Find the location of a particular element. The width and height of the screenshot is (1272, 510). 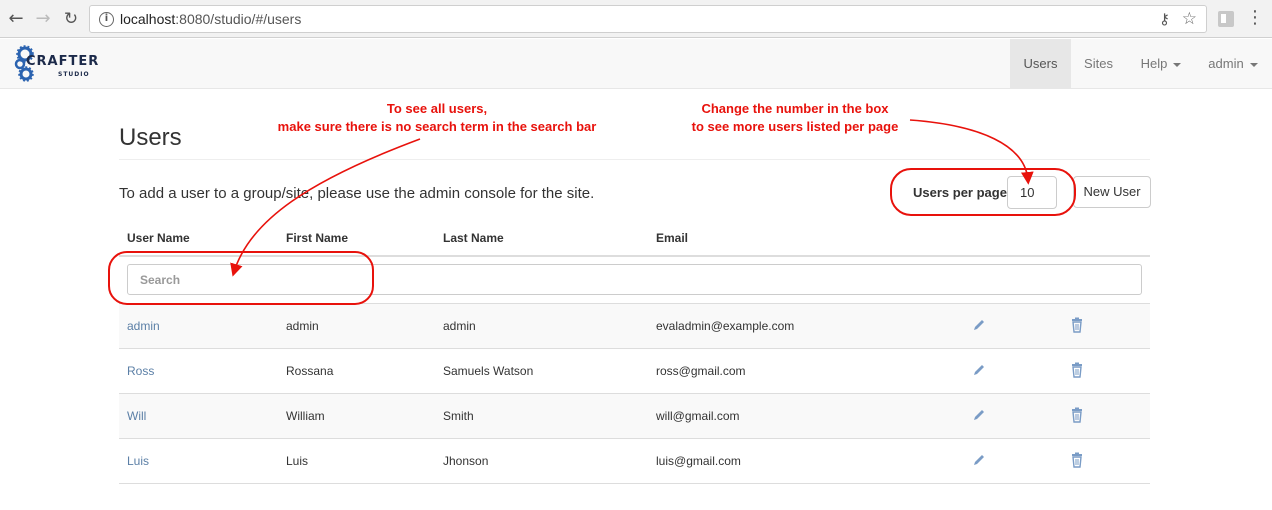

nav-admin-dropdown: admin is located at coordinates (1233, 64).